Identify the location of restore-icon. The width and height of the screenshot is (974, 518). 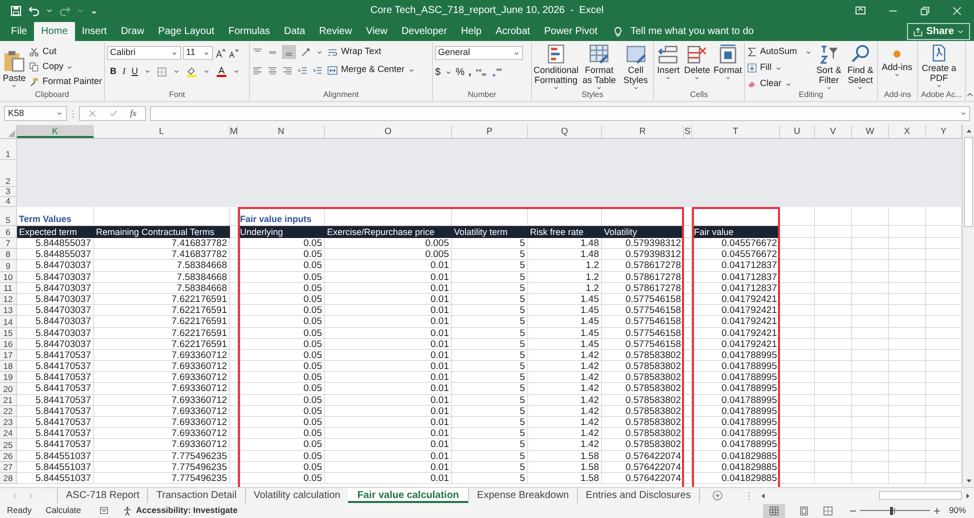
(925, 11).